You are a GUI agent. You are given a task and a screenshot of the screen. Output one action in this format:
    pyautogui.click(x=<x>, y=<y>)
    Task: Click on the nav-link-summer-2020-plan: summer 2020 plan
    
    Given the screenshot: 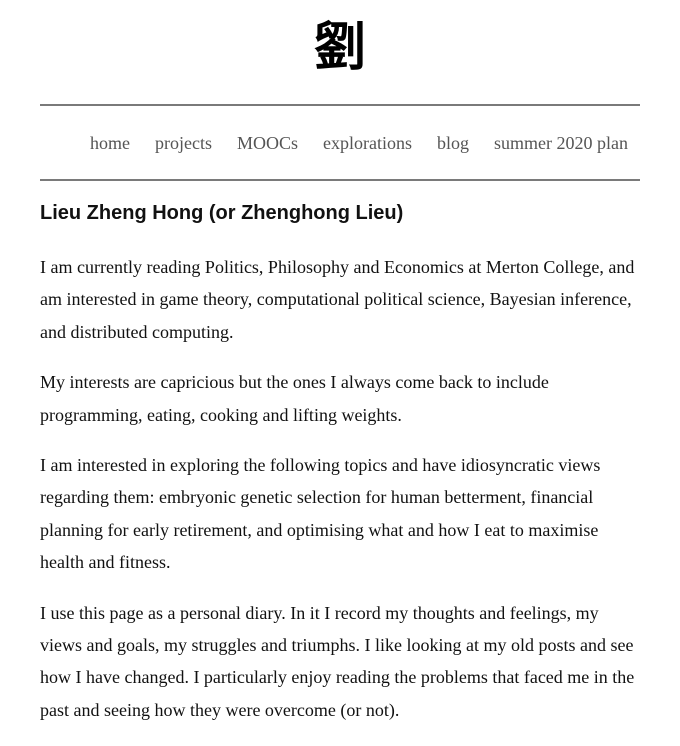 What is the action you would take?
    pyautogui.click(x=561, y=143)
    